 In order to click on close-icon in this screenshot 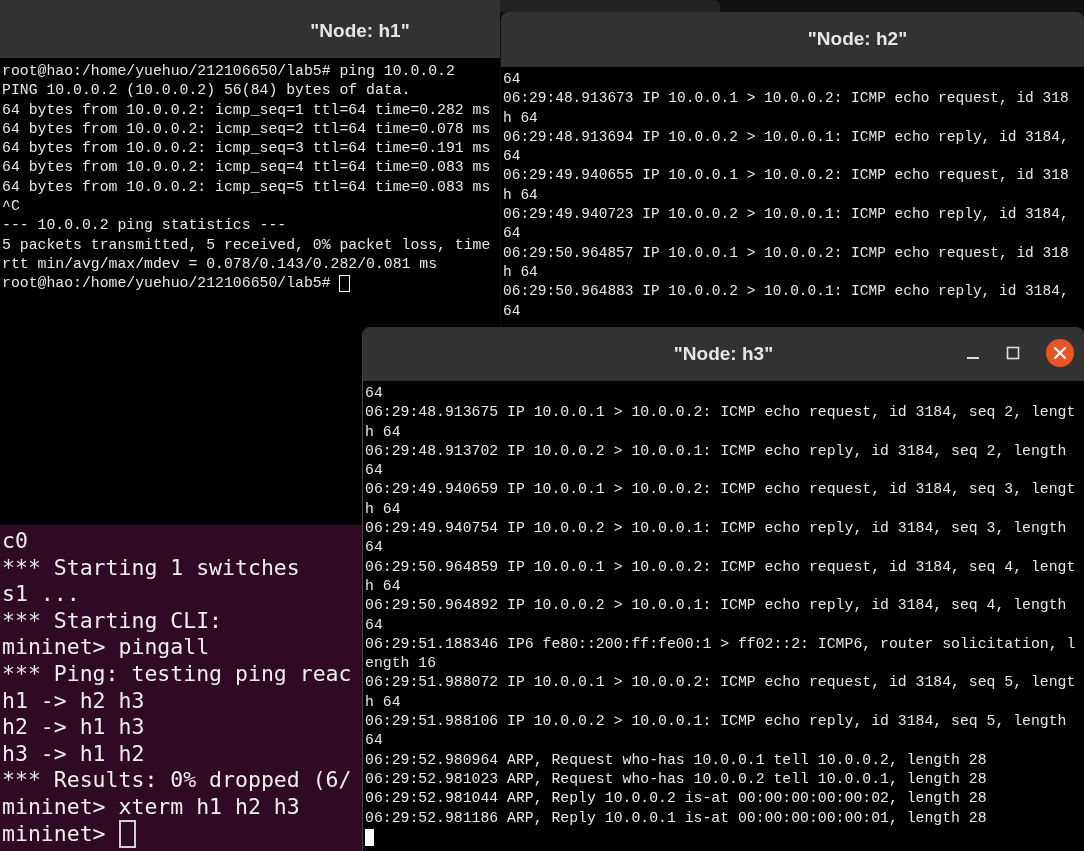, I will do `click(1060, 353)`.